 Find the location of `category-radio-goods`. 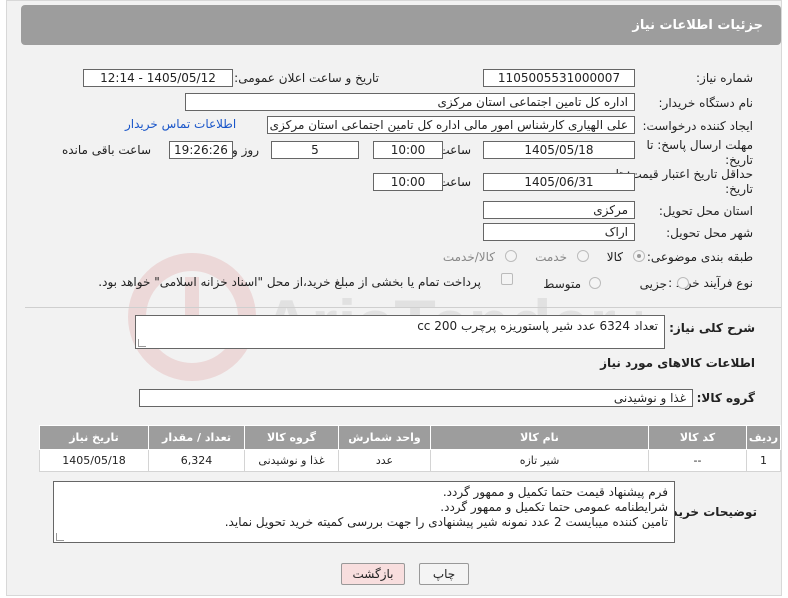

category-radio-goods is located at coordinates (639, 256).